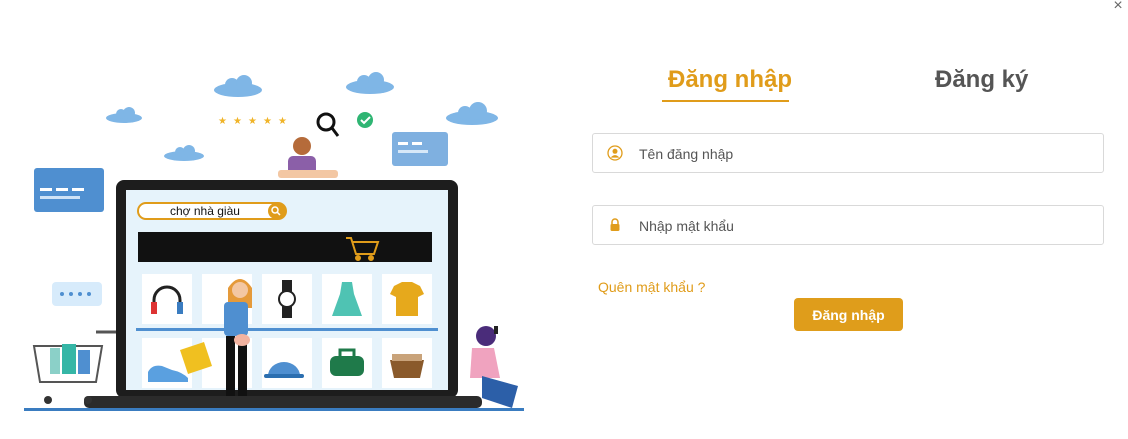  Describe the element at coordinates (615, 224) in the screenshot. I see `lock-icon` at that location.